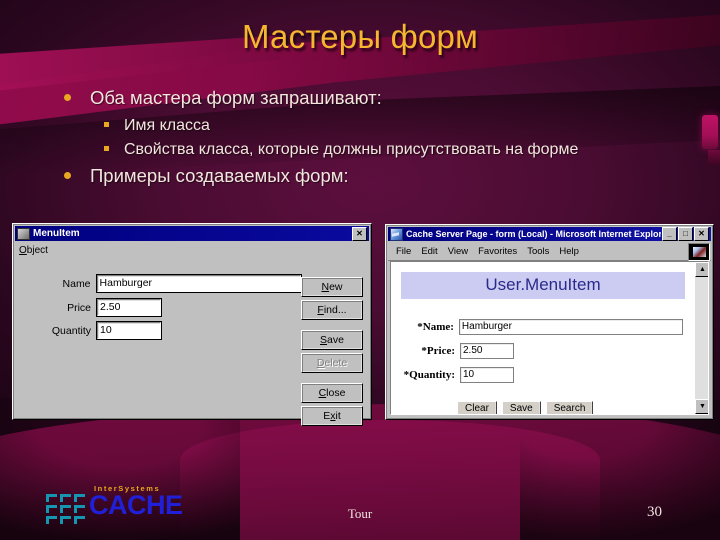  What do you see at coordinates (76, 283) in the screenshot?
I see `field-label-name: Name` at bounding box center [76, 283].